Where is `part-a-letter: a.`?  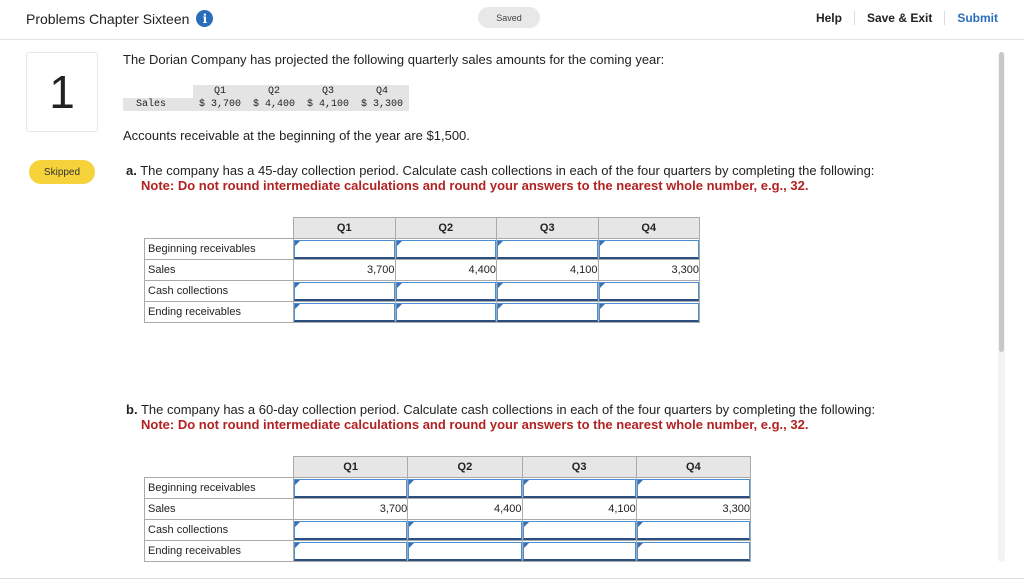 part-a-letter: a. is located at coordinates (131, 170).